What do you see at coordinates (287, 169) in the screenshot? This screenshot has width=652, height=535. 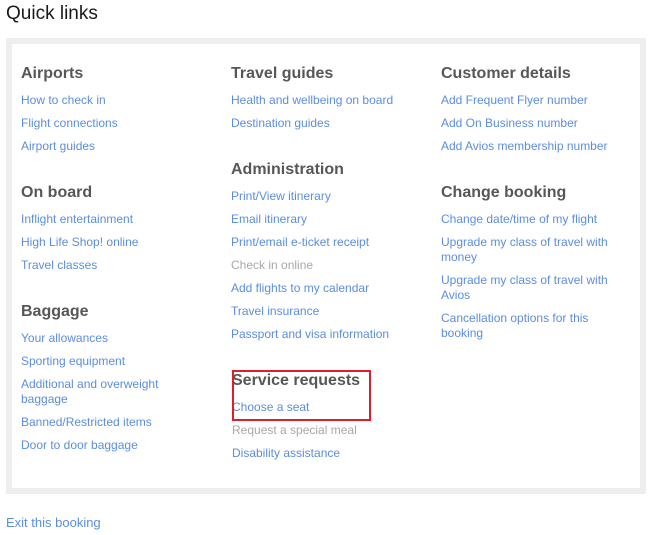 I see `section-heading: Administration` at bounding box center [287, 169].